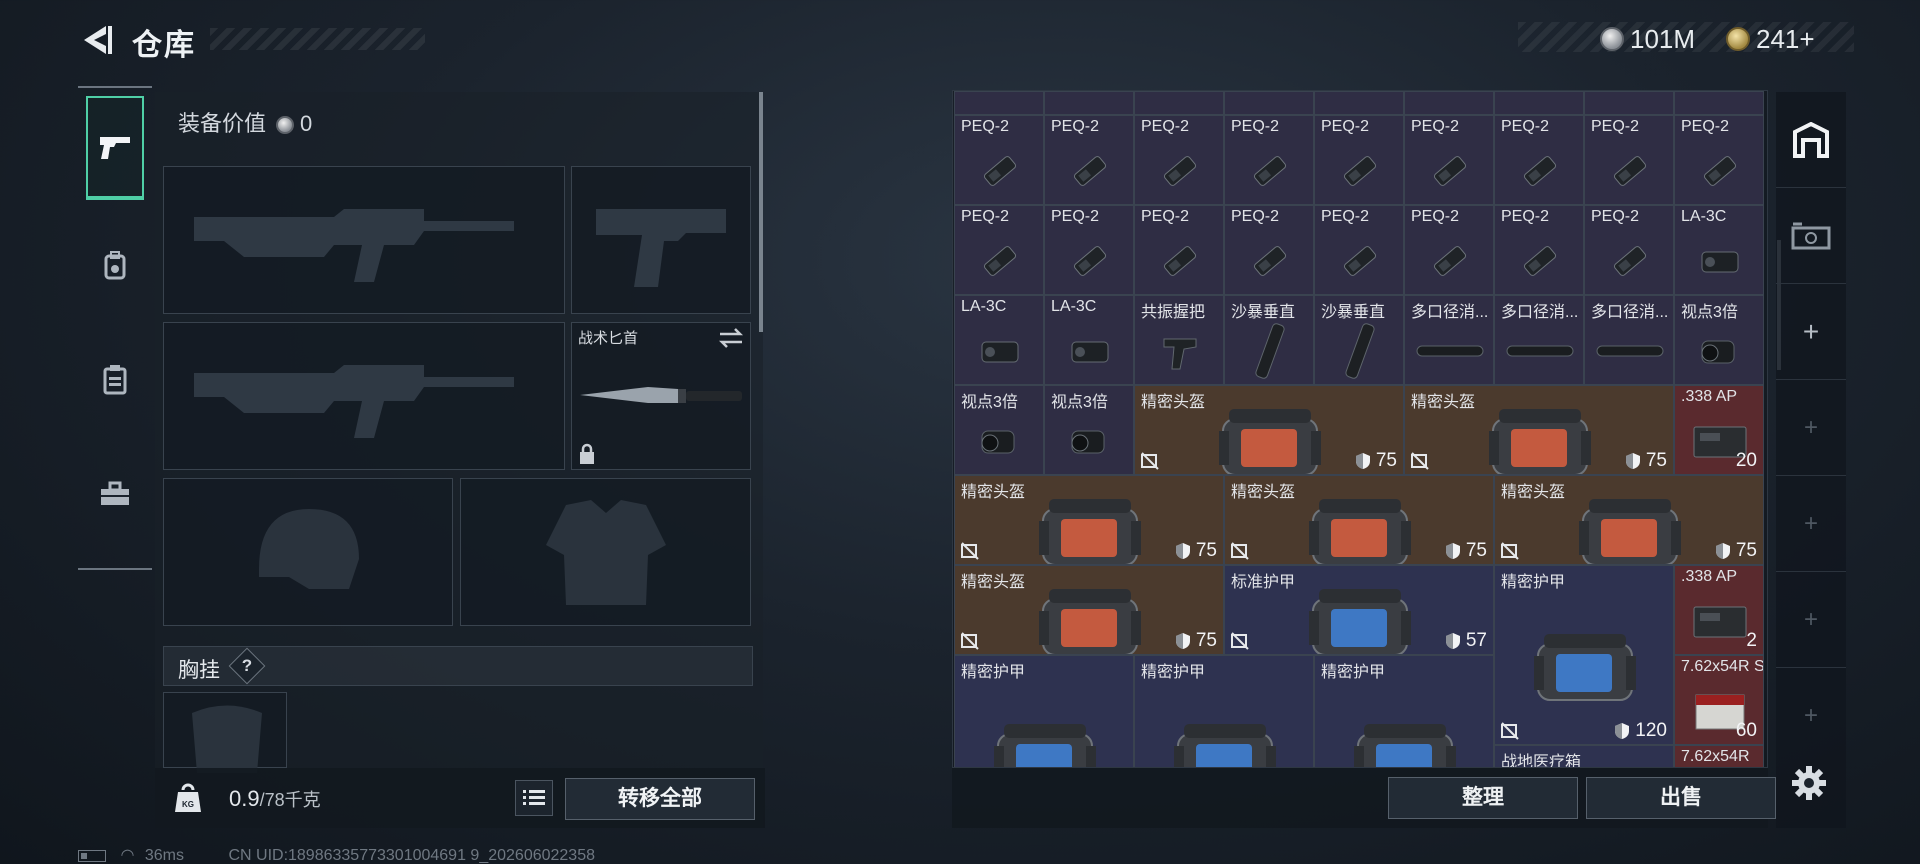 The width and height of the screenshot is (1920, 864). Describe the element at coordinates (1811, 140) in the screenshot. I see `warehouse-tab` at that location.